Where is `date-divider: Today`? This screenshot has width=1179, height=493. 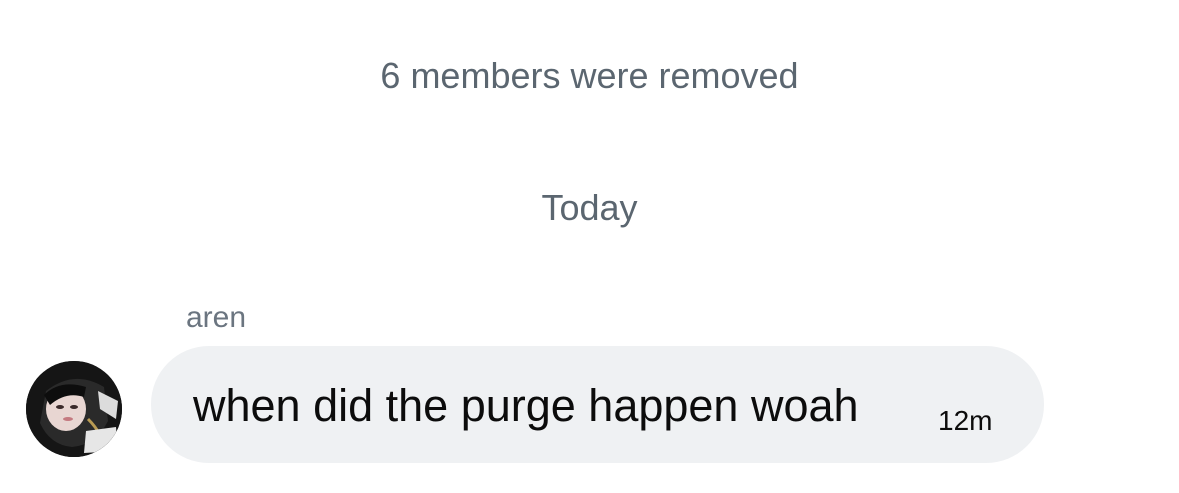 date-divider: Today is located at coordinates (589, 207).